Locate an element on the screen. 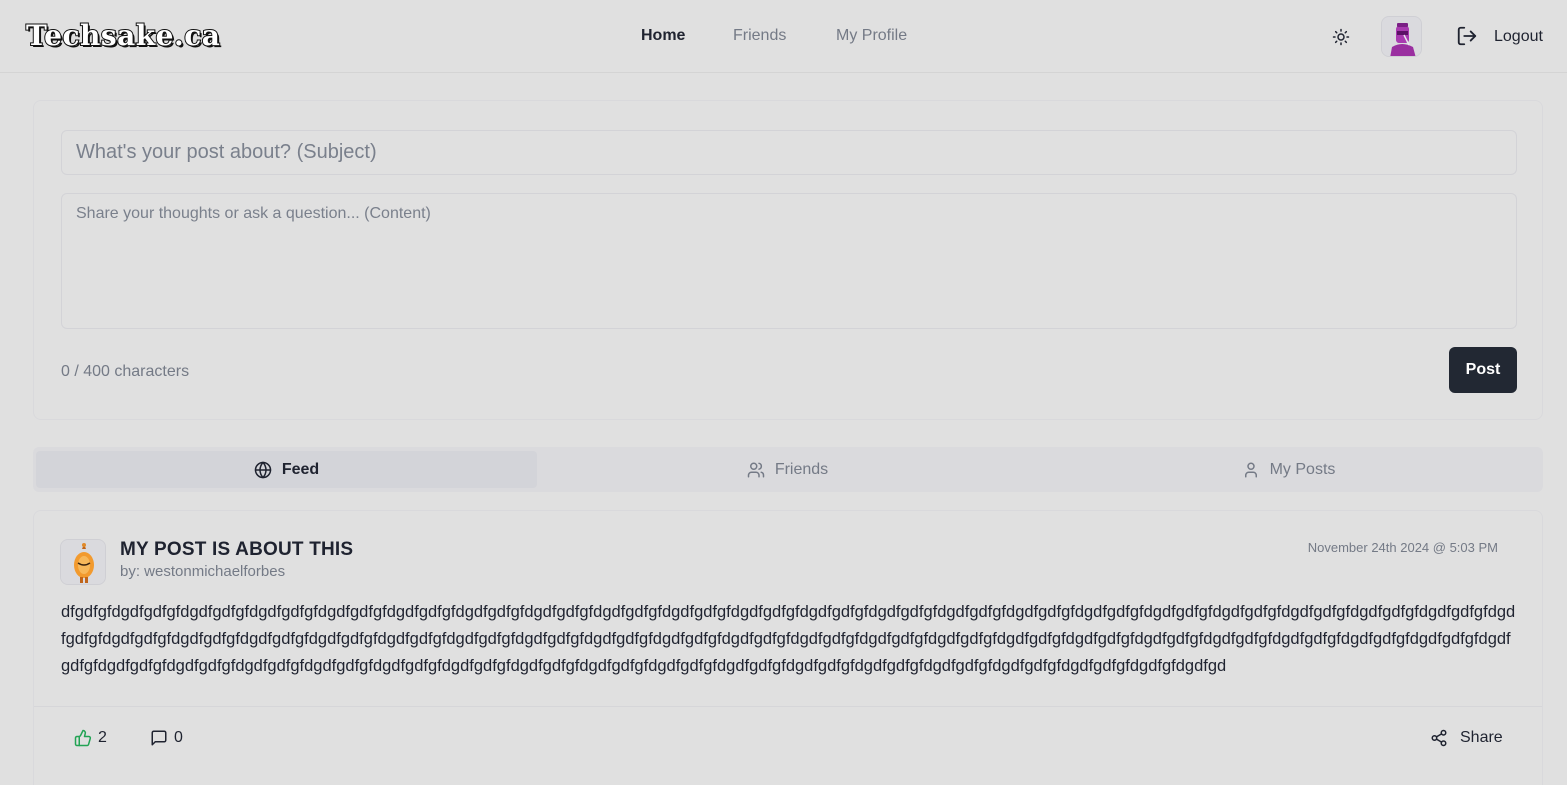 The image size is (1567, 785). logout-label: Logout is located at coordinates (1518, 36).